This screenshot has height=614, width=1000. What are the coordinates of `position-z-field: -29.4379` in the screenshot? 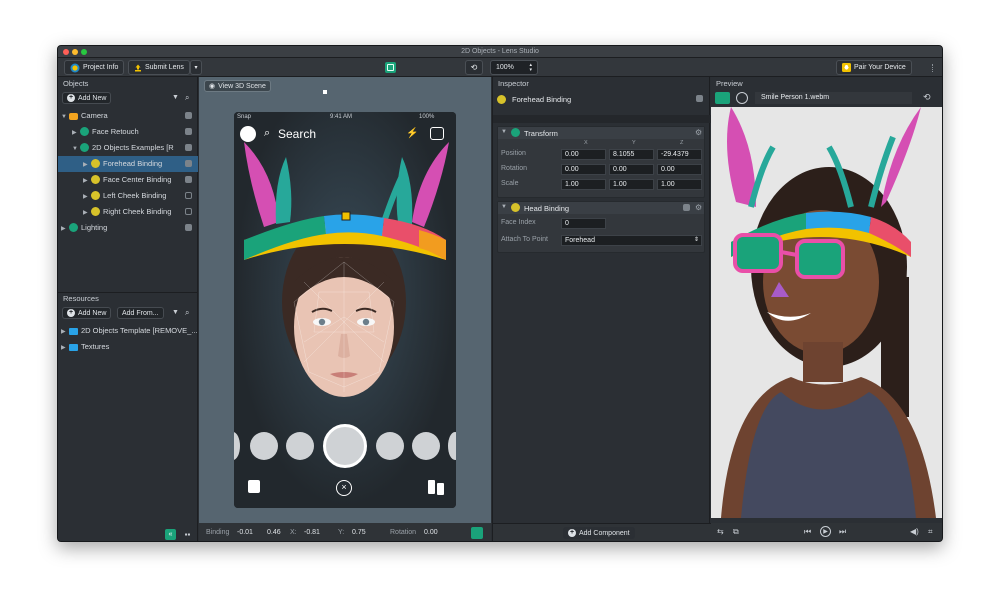 It's located at (679, 154).